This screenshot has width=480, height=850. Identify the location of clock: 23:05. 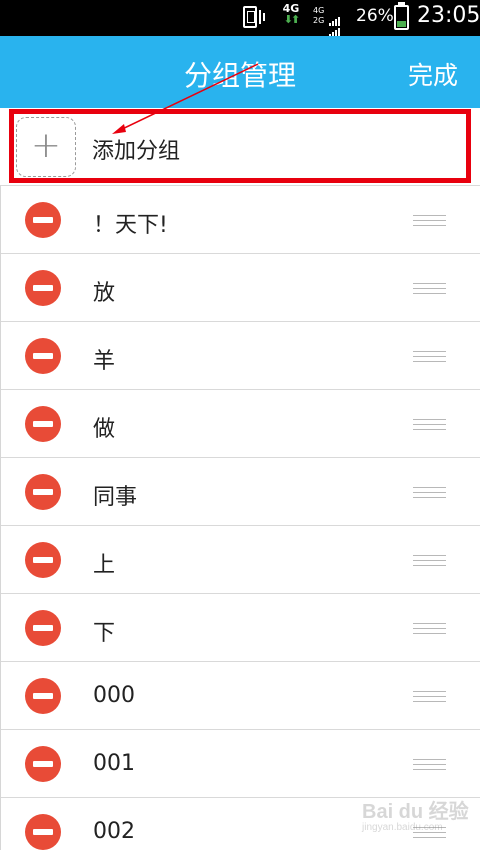
(448, 15).